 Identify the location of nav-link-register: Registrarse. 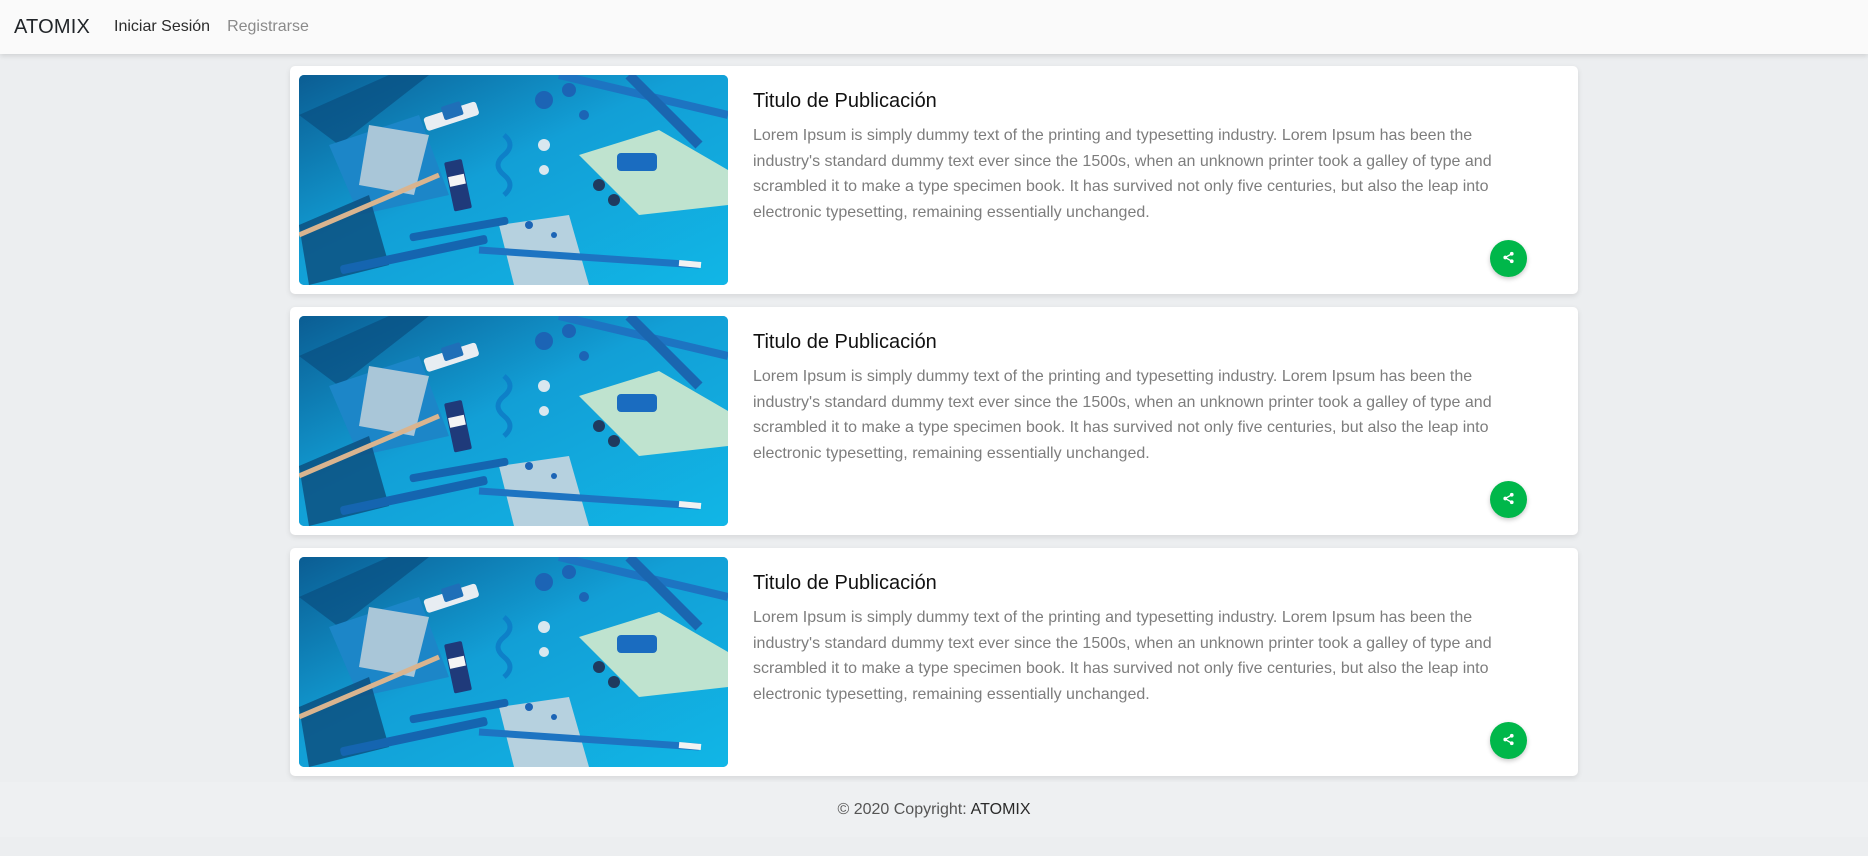
(268, 27).